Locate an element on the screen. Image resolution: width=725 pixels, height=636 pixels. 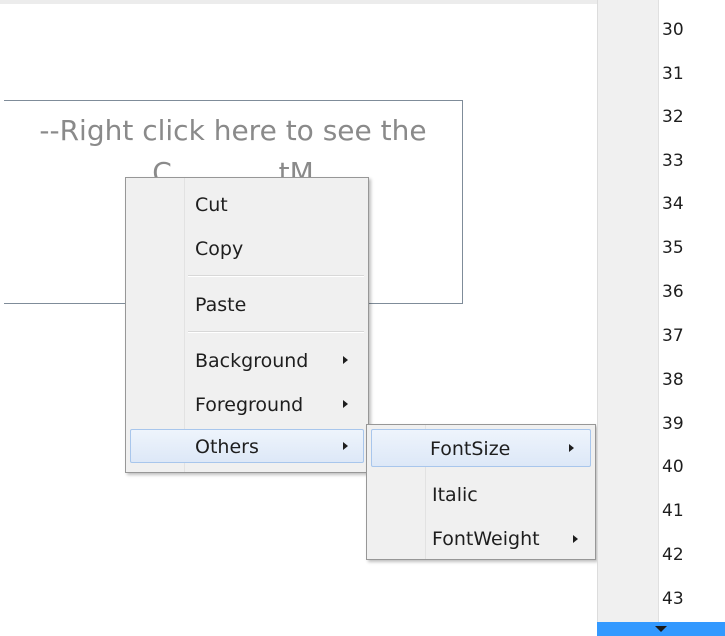
line-number: 30 is located at coordinates (673, 30).